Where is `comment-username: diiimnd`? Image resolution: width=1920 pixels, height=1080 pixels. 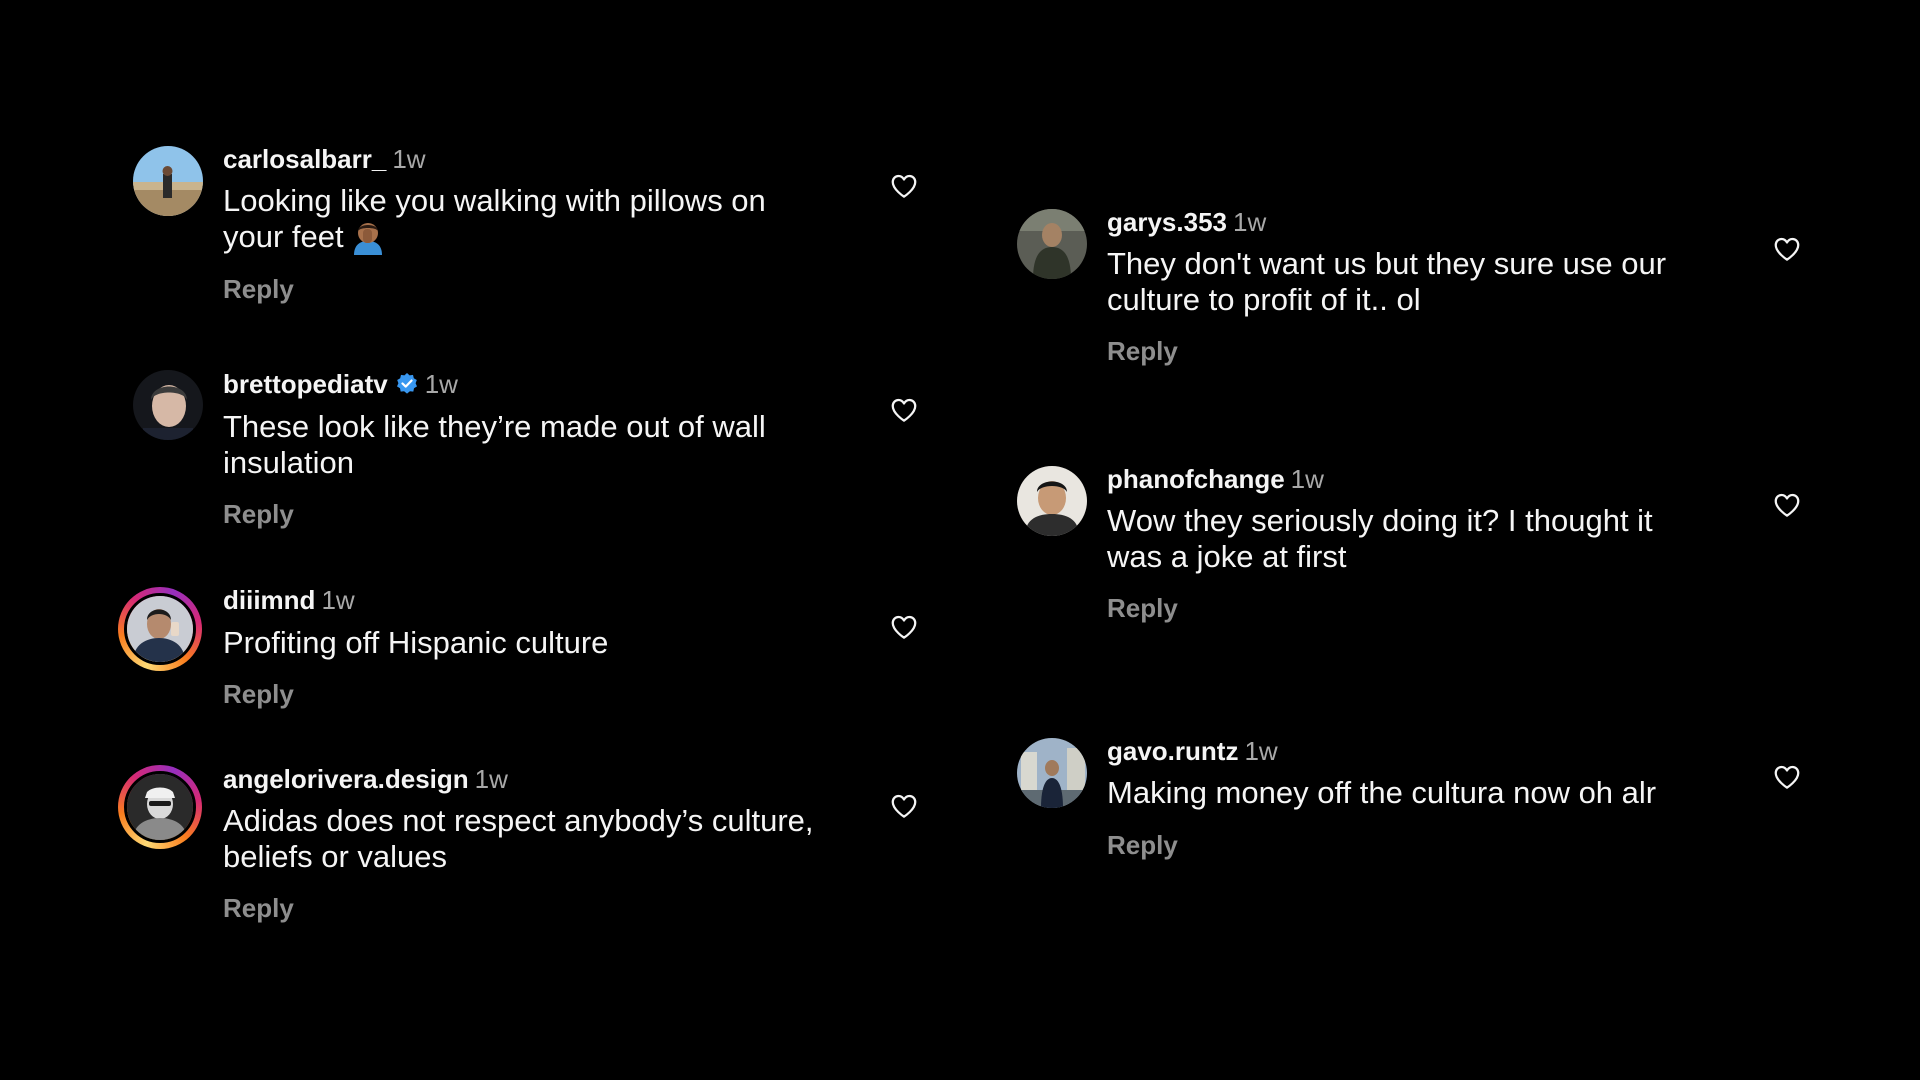 comment-username: diiimnd is located at coordinates (269, 600).